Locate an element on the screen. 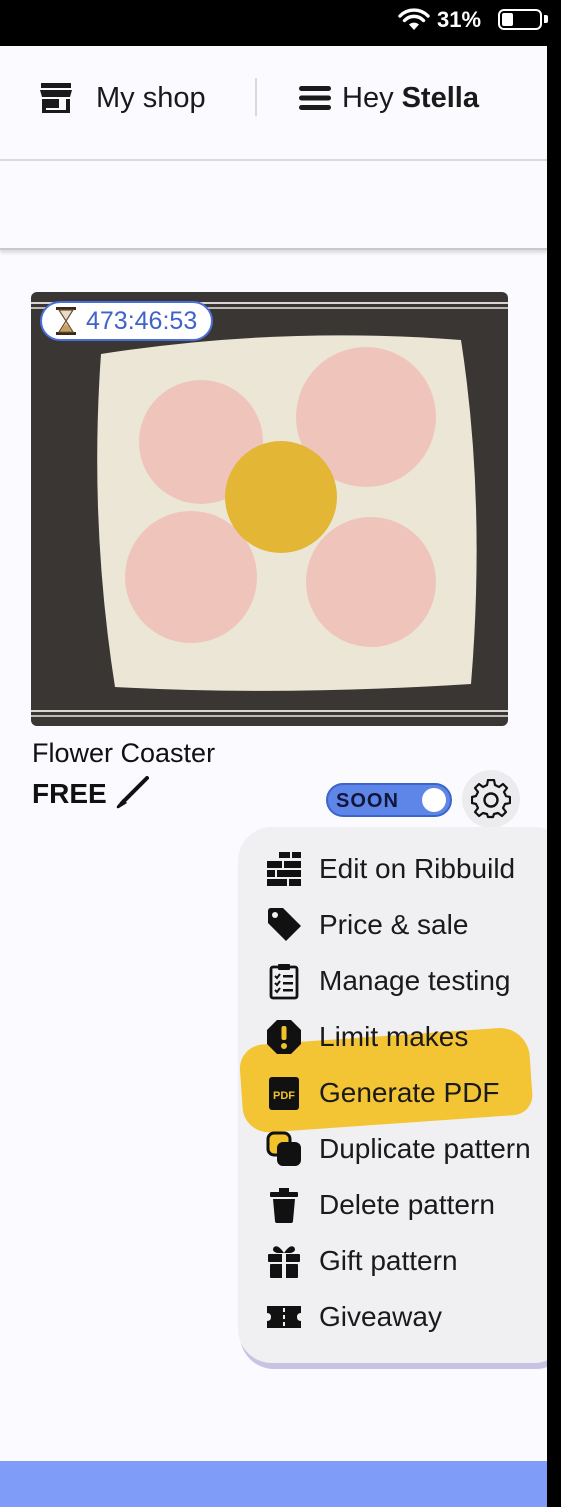 The width and height of the screenshot is (561, 1507). settings-button is located at coordinates (491, 799).